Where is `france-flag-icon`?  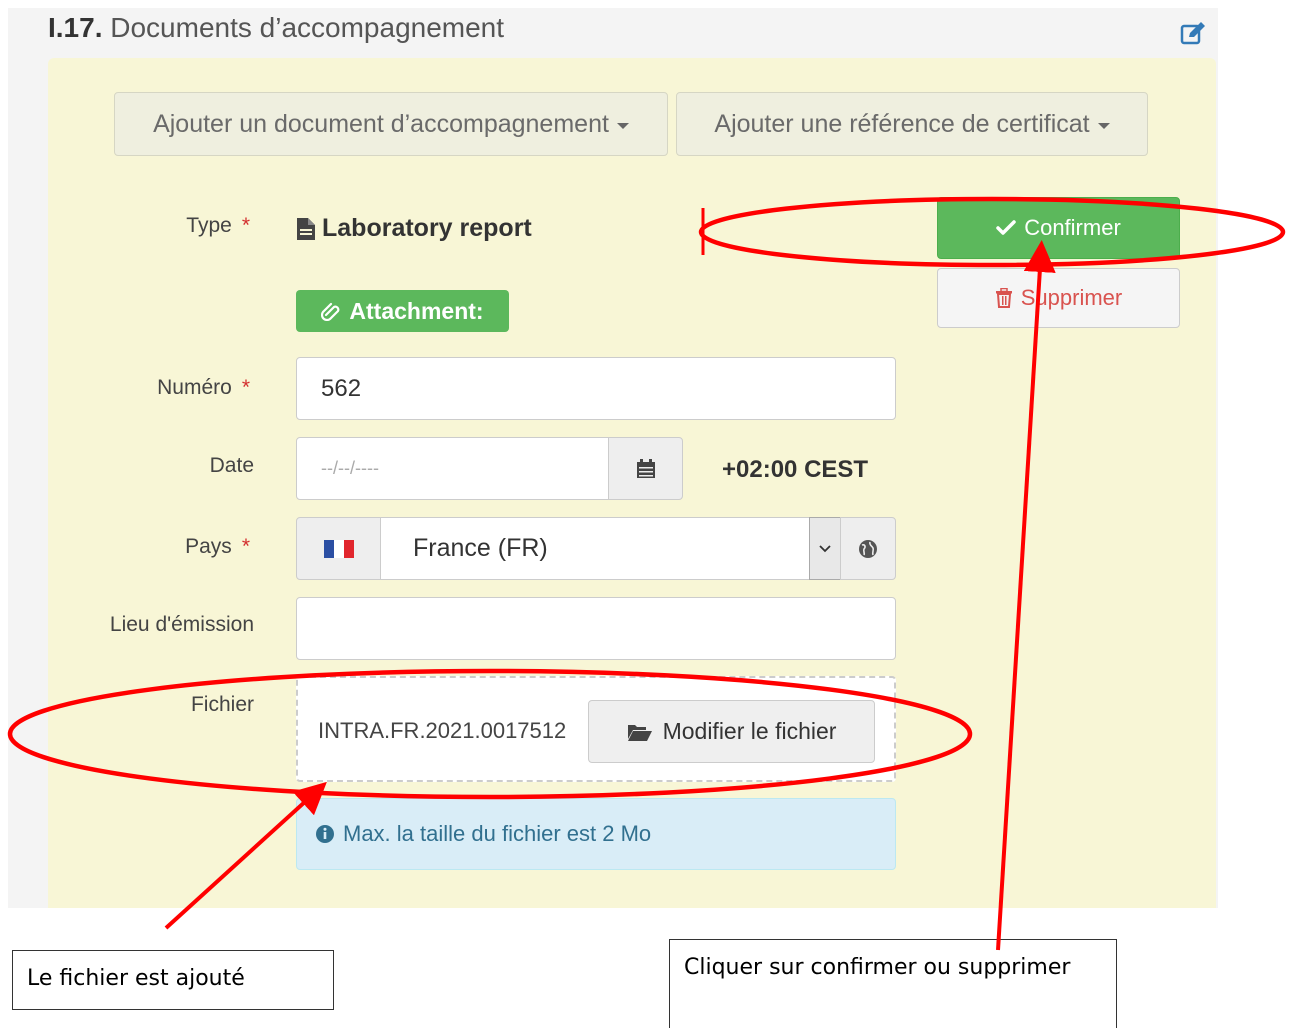
france-flag-icon is located at coordinates (338, 548).